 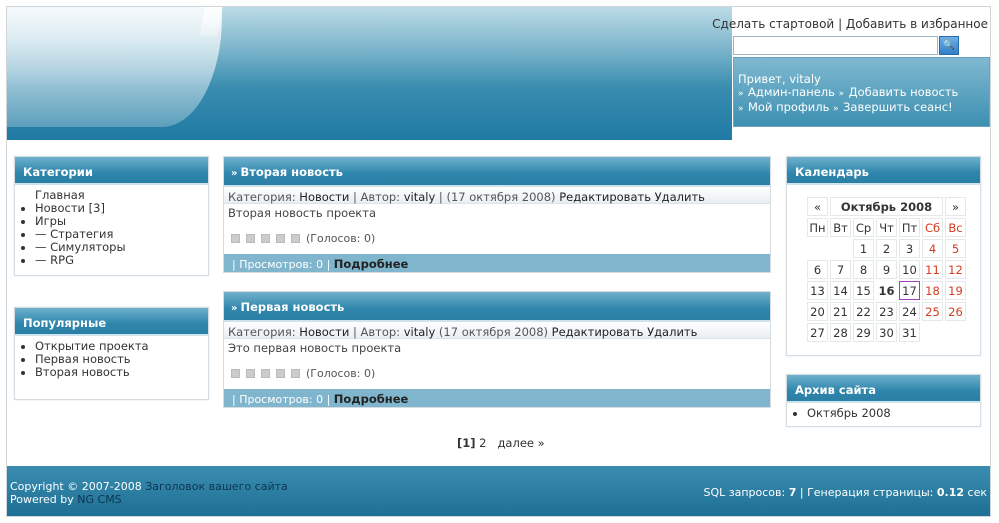 What do you see at coordinates (341, 373) in the screenshot?
I see `votes-count: (Голосов: 0)` at bounding box center [341, 373].